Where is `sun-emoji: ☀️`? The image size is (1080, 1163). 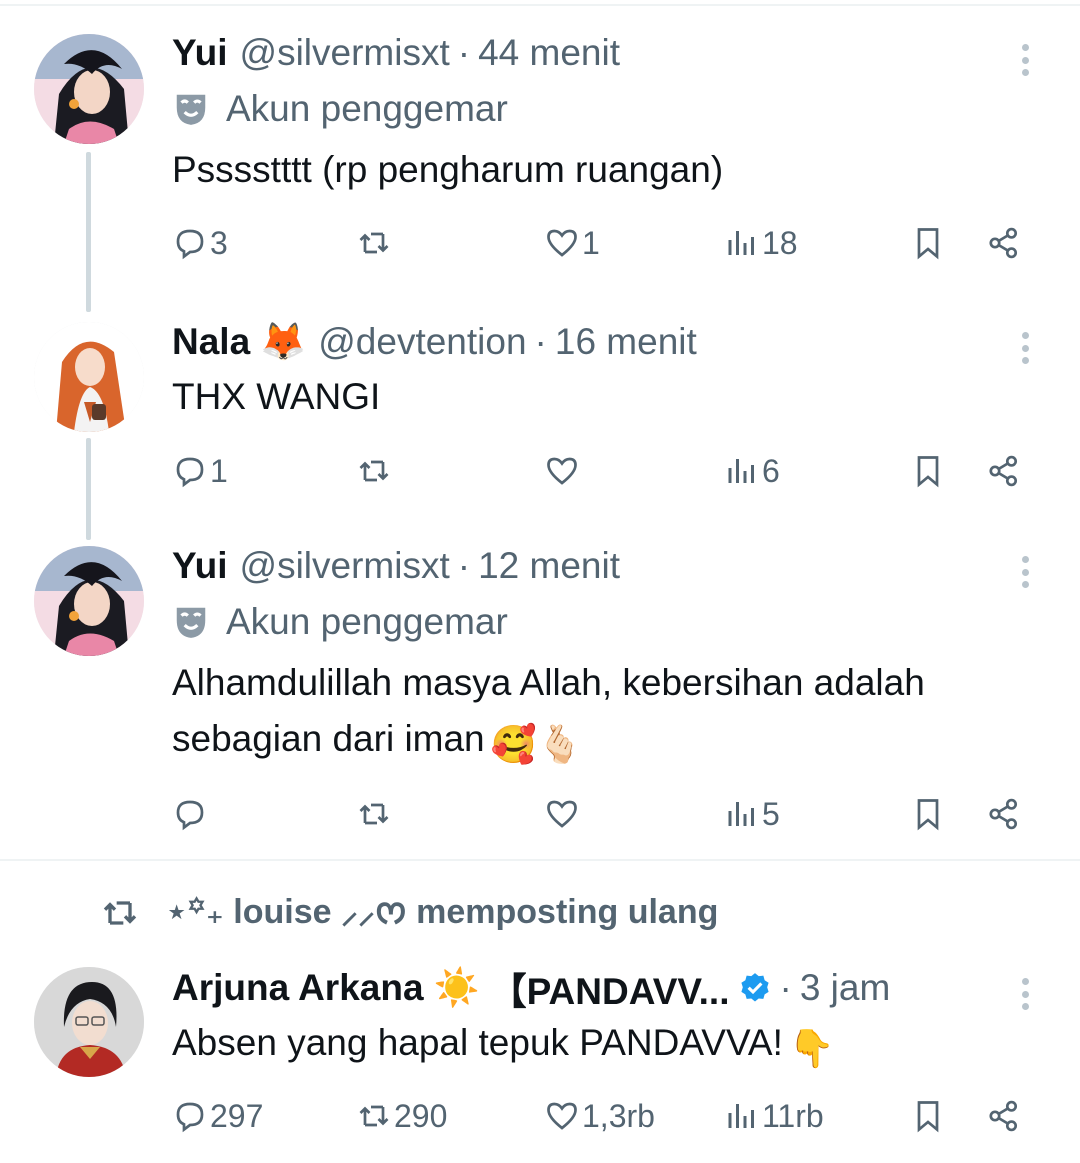 sun-emoji: ☀️ is located at coordinates (456, 987).